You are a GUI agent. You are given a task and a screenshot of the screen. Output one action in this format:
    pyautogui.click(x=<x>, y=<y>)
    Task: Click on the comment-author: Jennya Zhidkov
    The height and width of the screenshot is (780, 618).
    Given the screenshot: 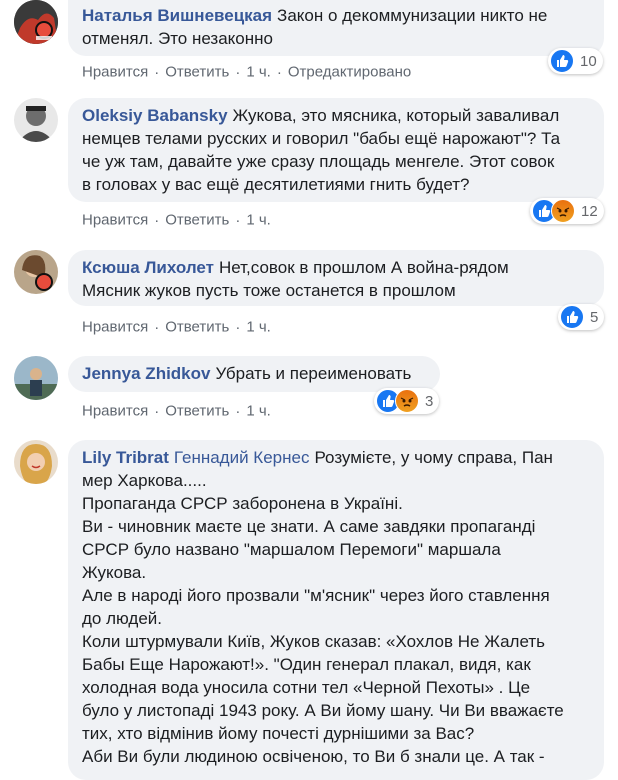 What is the action you would take?
    pyautogui.click(x=146, y=373)
    